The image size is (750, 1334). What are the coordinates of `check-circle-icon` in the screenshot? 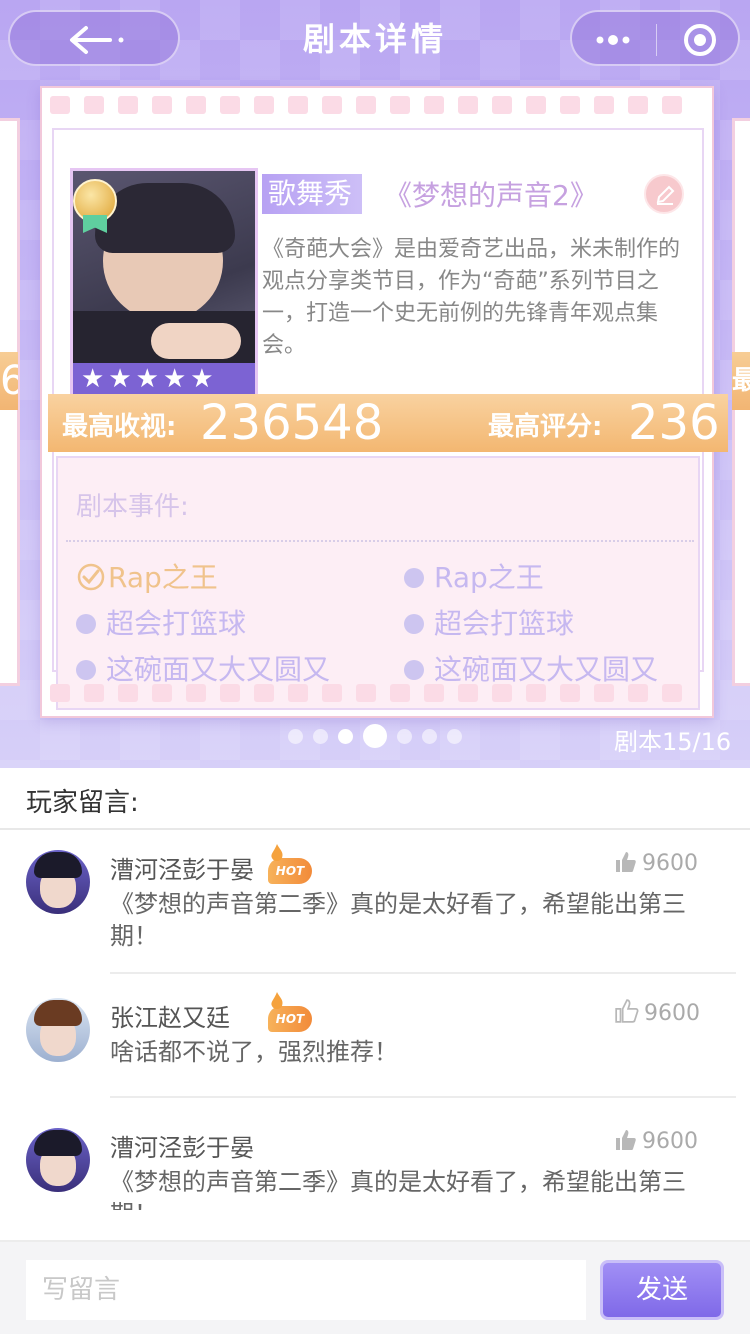 It's located at (91, 577).